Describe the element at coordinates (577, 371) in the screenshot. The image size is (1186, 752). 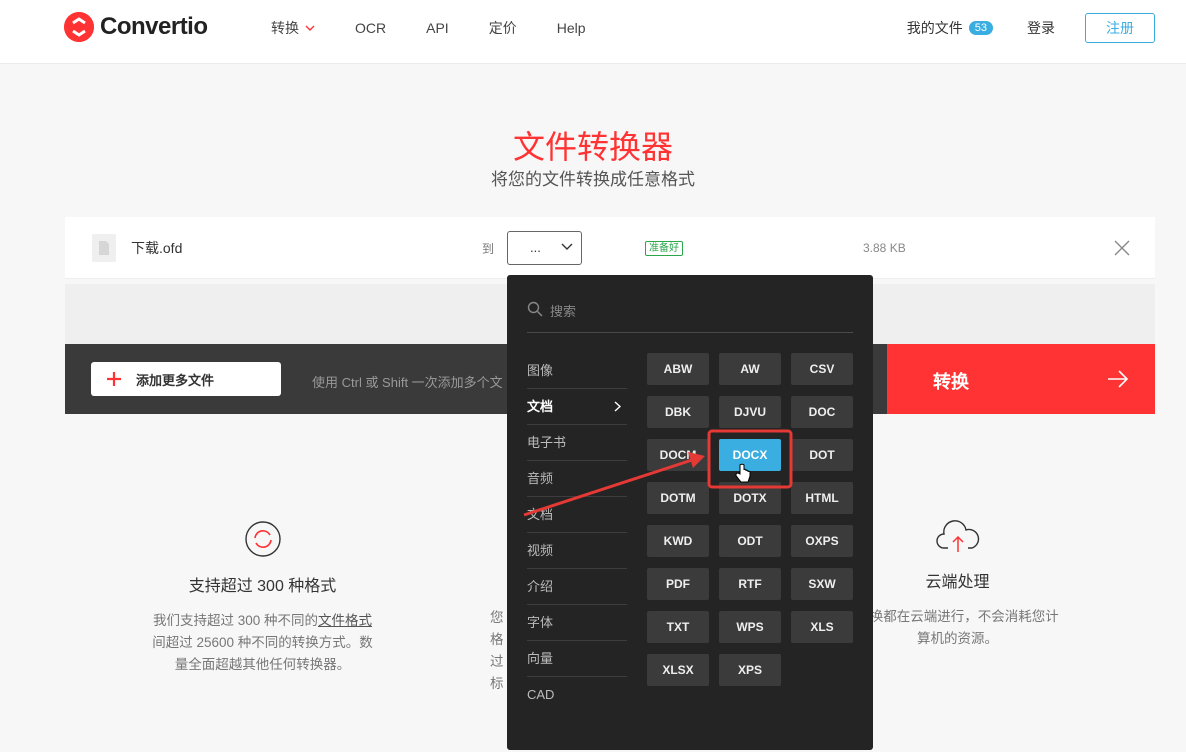
I see `category-item: 图像` at that location.